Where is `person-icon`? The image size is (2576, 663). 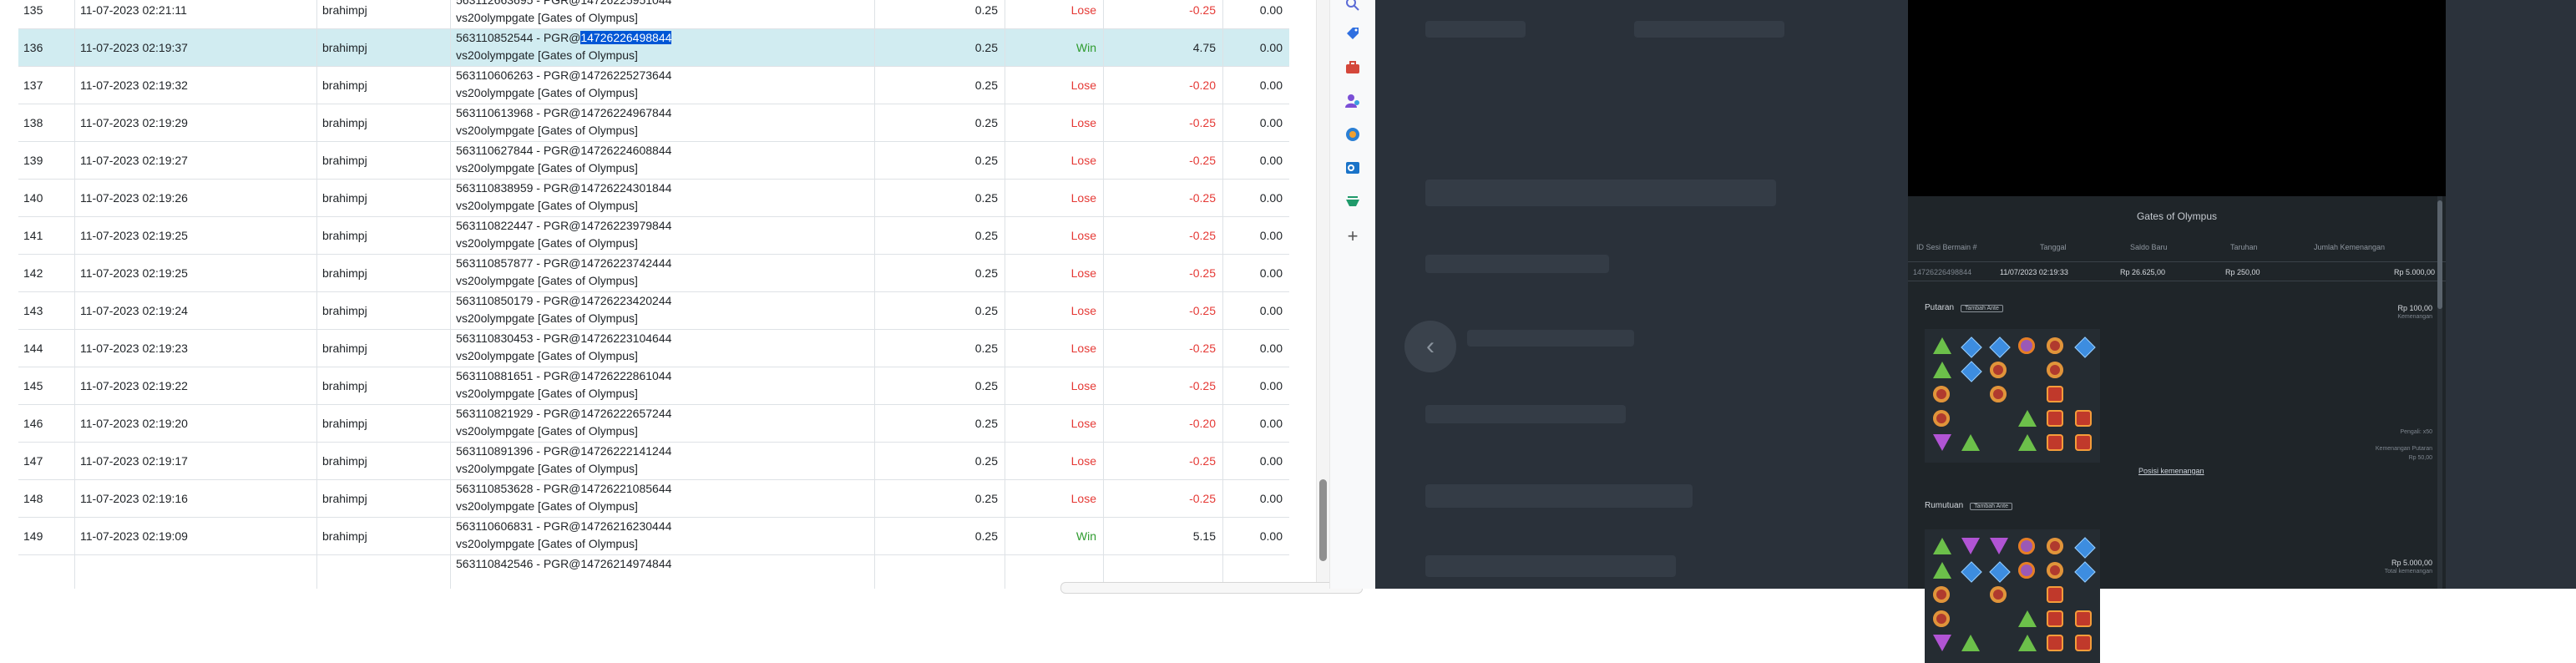
person-icon is located at coordinates (1353, 101).